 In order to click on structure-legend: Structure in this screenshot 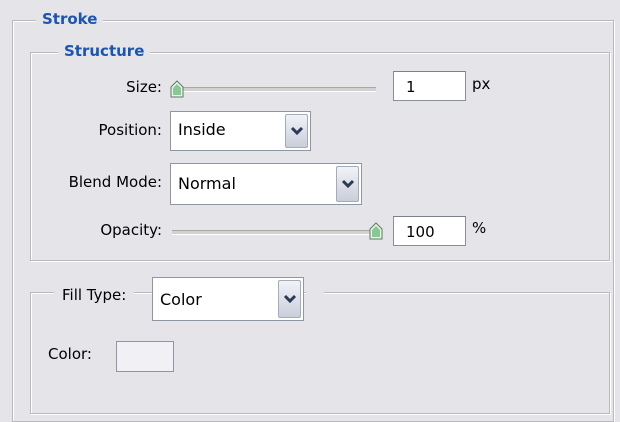, I will do `click(104, 51)`.